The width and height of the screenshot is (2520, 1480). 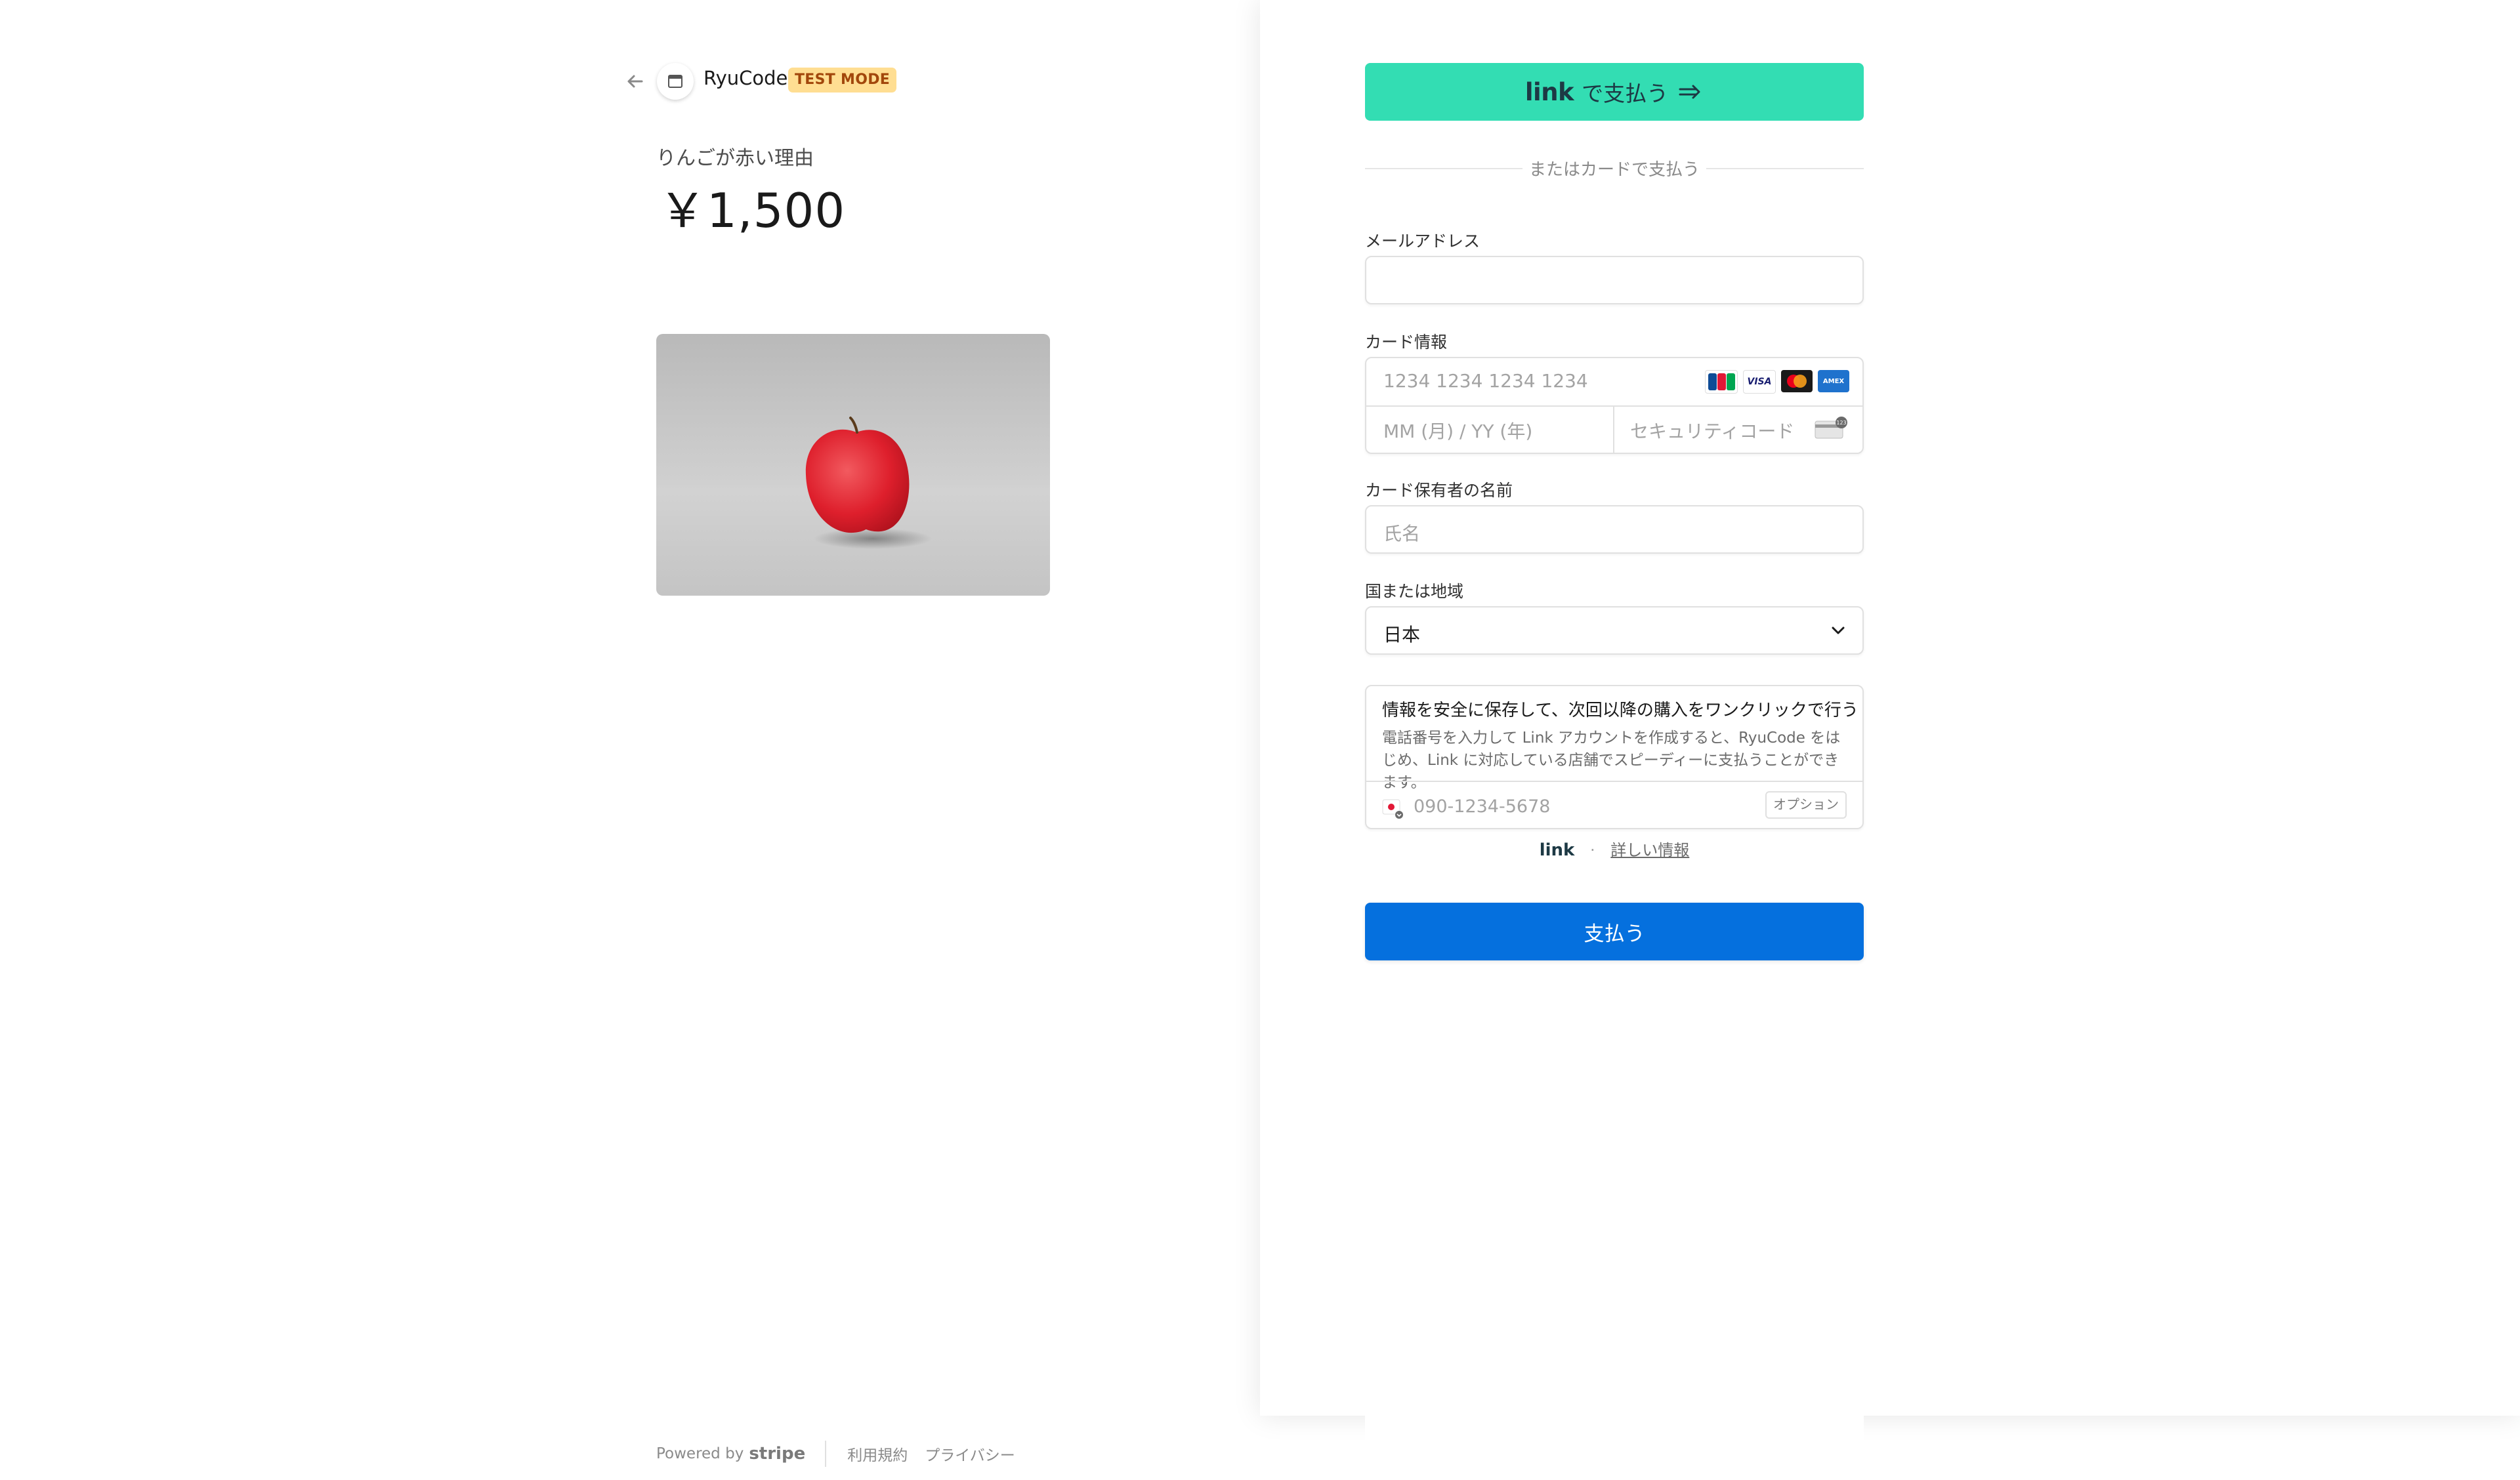 What do you see at coordinates (1422, 241) in the screenshot?
I see `email-label: メールアドレス` at bounding box center [1422, 241].